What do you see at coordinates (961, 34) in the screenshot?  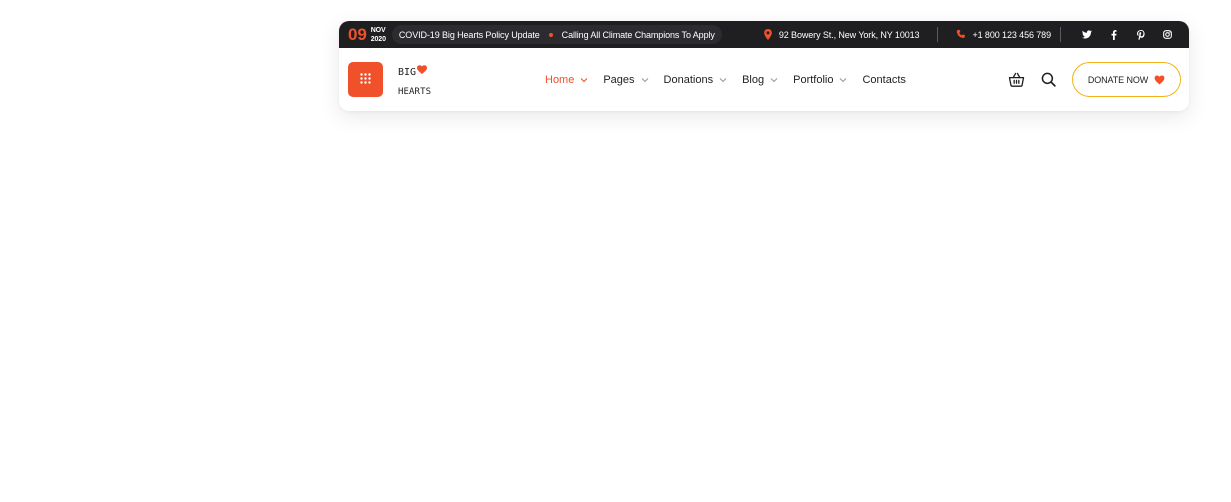 I see `phone-icon` at bounding box center [961, 34].